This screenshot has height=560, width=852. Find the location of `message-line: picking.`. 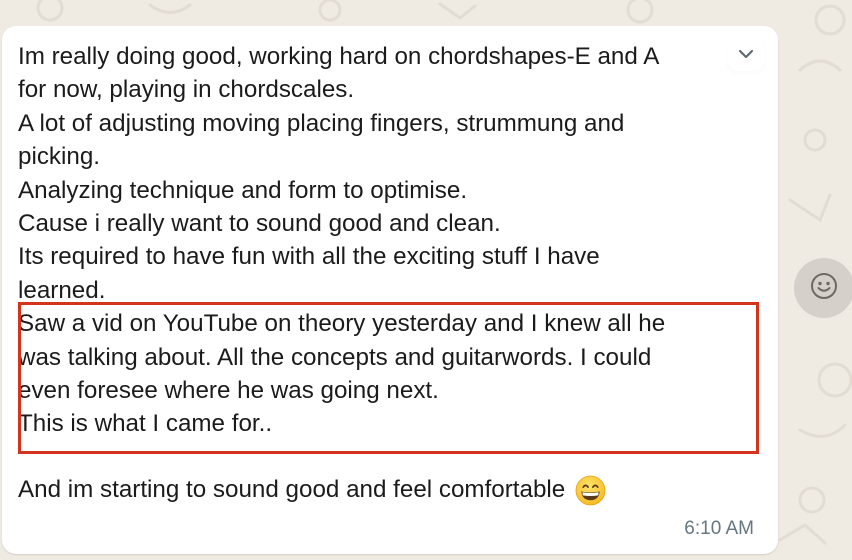

message-line: picking. is located at coordinates (59, 157).